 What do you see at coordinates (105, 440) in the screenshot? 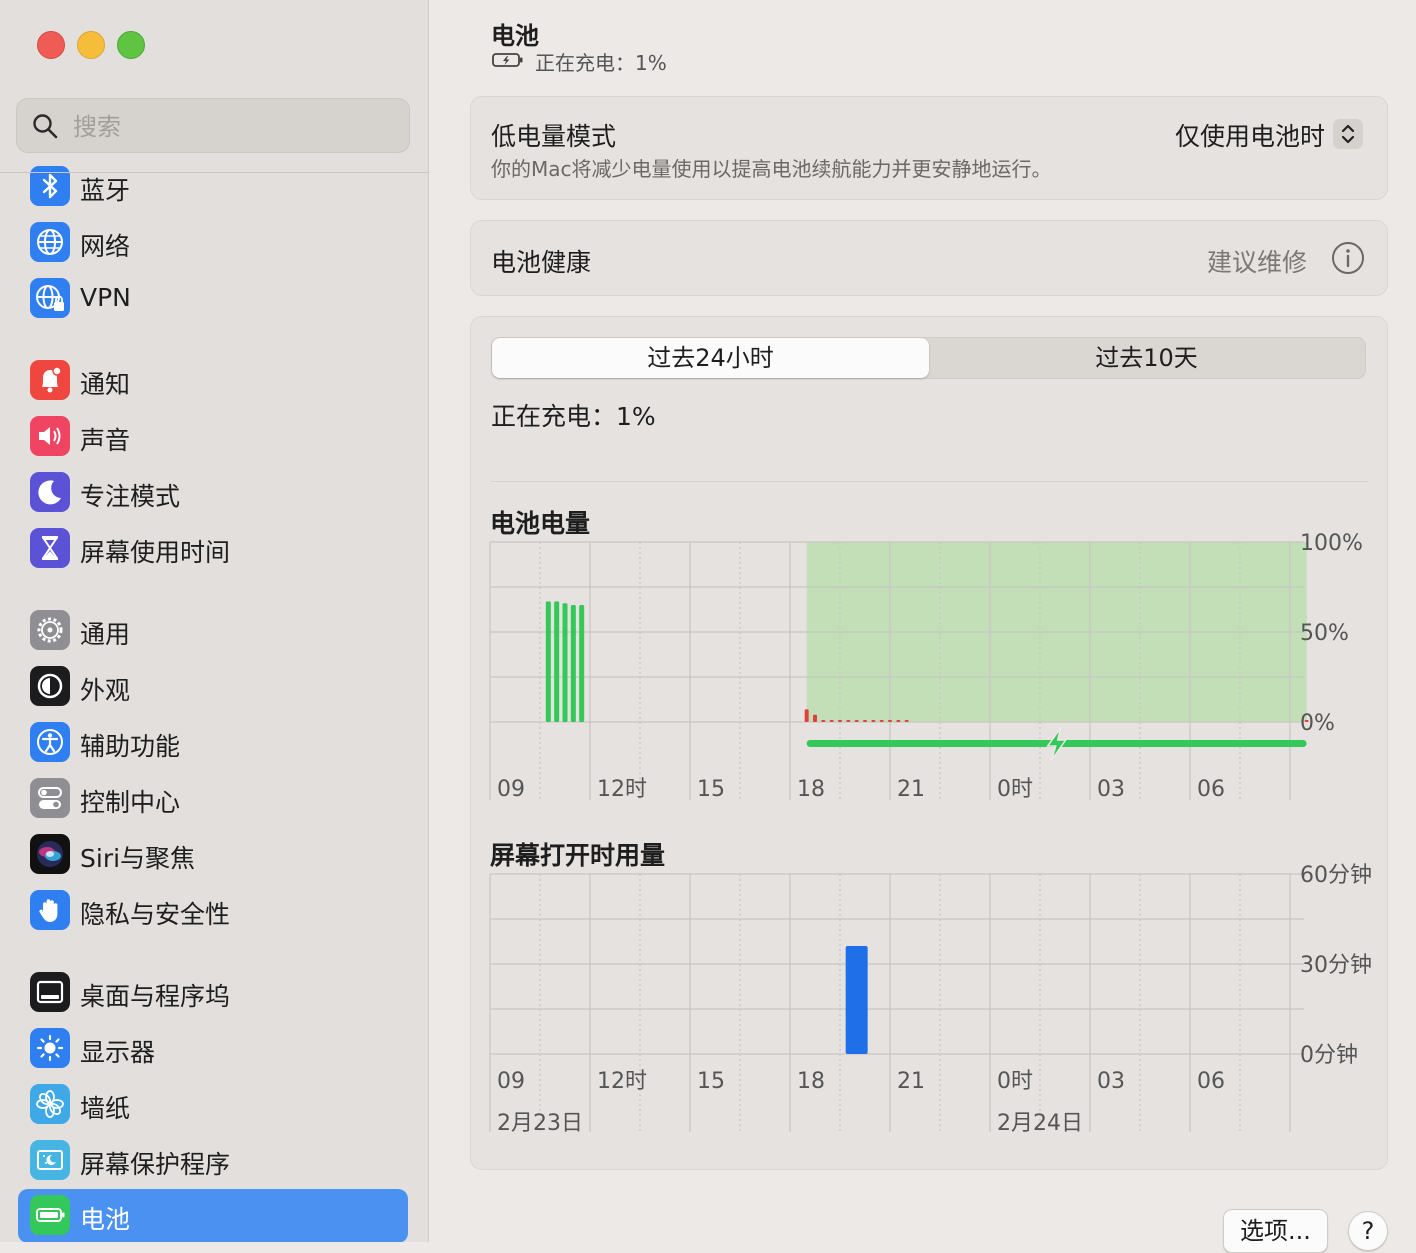
I see `sidebar-item-label: 声音` at bounding box center [105, 440].